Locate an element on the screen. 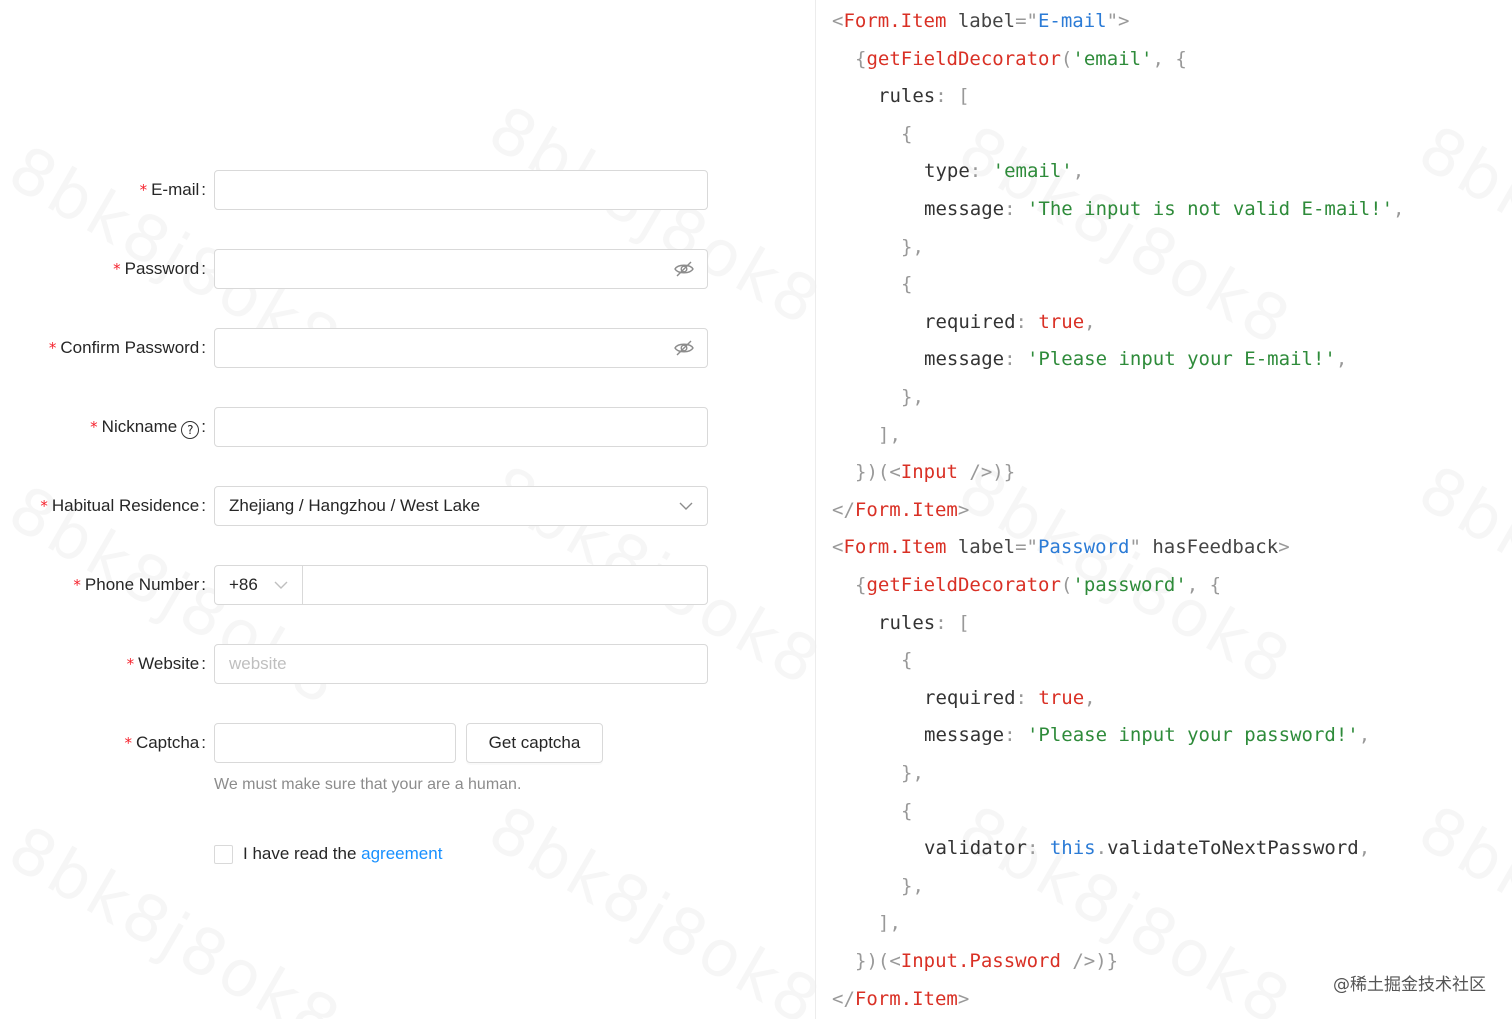 The height and width of the screenshot is (1019, 1512). agreement-link: agreement is located at coordinates (401, 853).